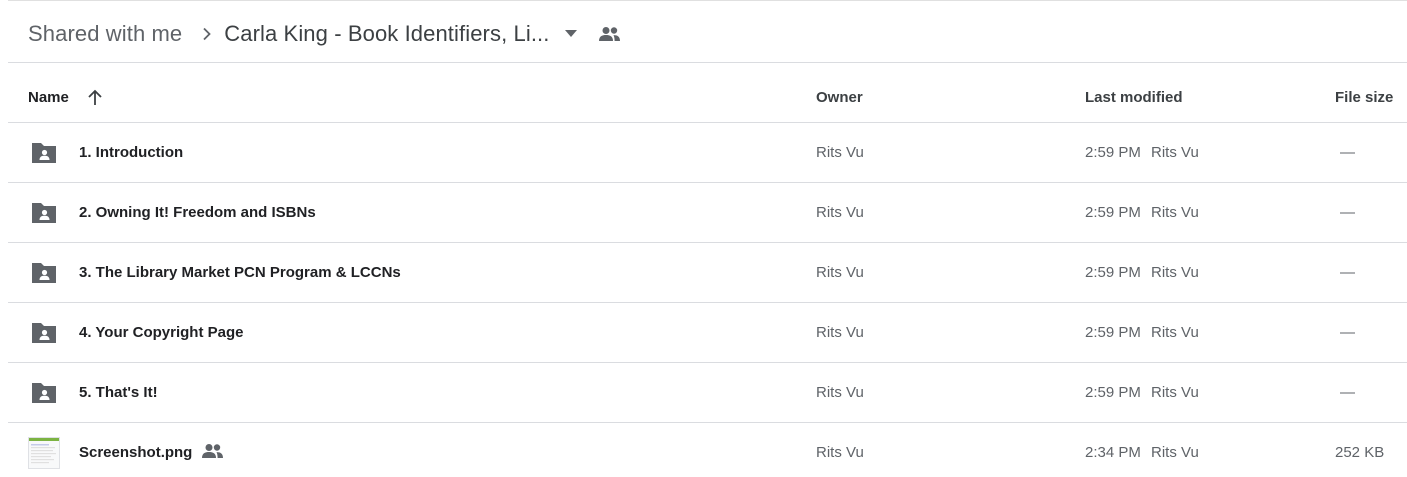  Describe the element at coordinates (1113, 452) in the screenshot. I see `modified-time: 2:34 PM` at that location.